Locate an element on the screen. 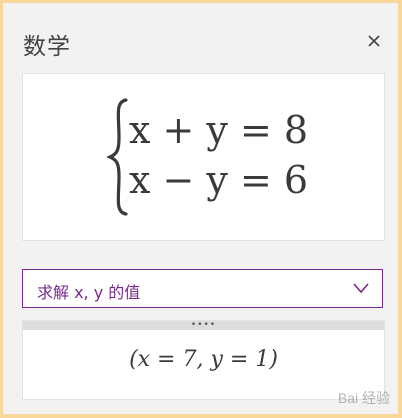 The image size is (402, 418). equation-line-2: x − y = 6 is located at coordinates (219, 180).